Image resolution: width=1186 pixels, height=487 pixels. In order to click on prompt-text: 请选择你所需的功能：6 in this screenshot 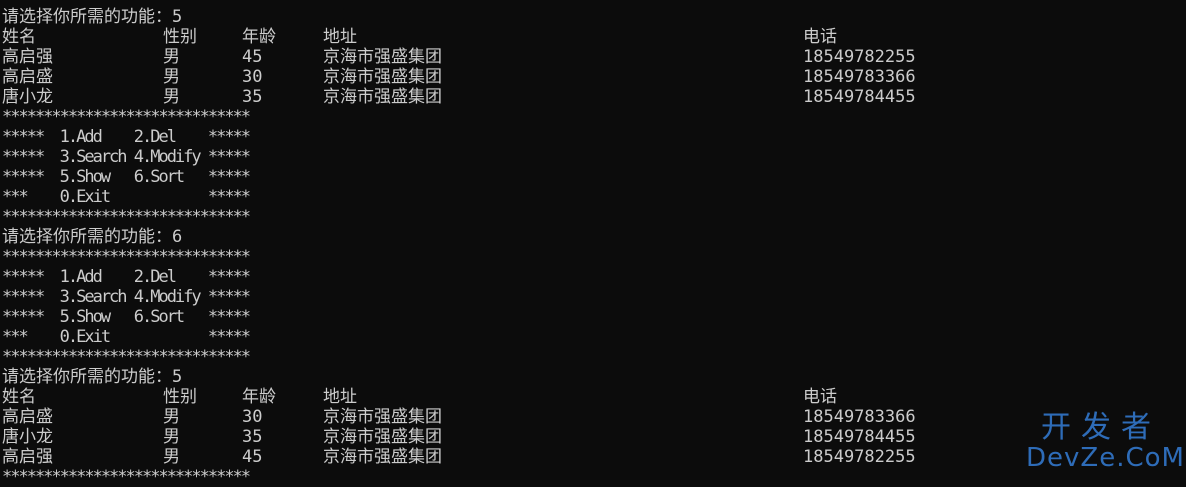, I will do `click(92, 237)`.